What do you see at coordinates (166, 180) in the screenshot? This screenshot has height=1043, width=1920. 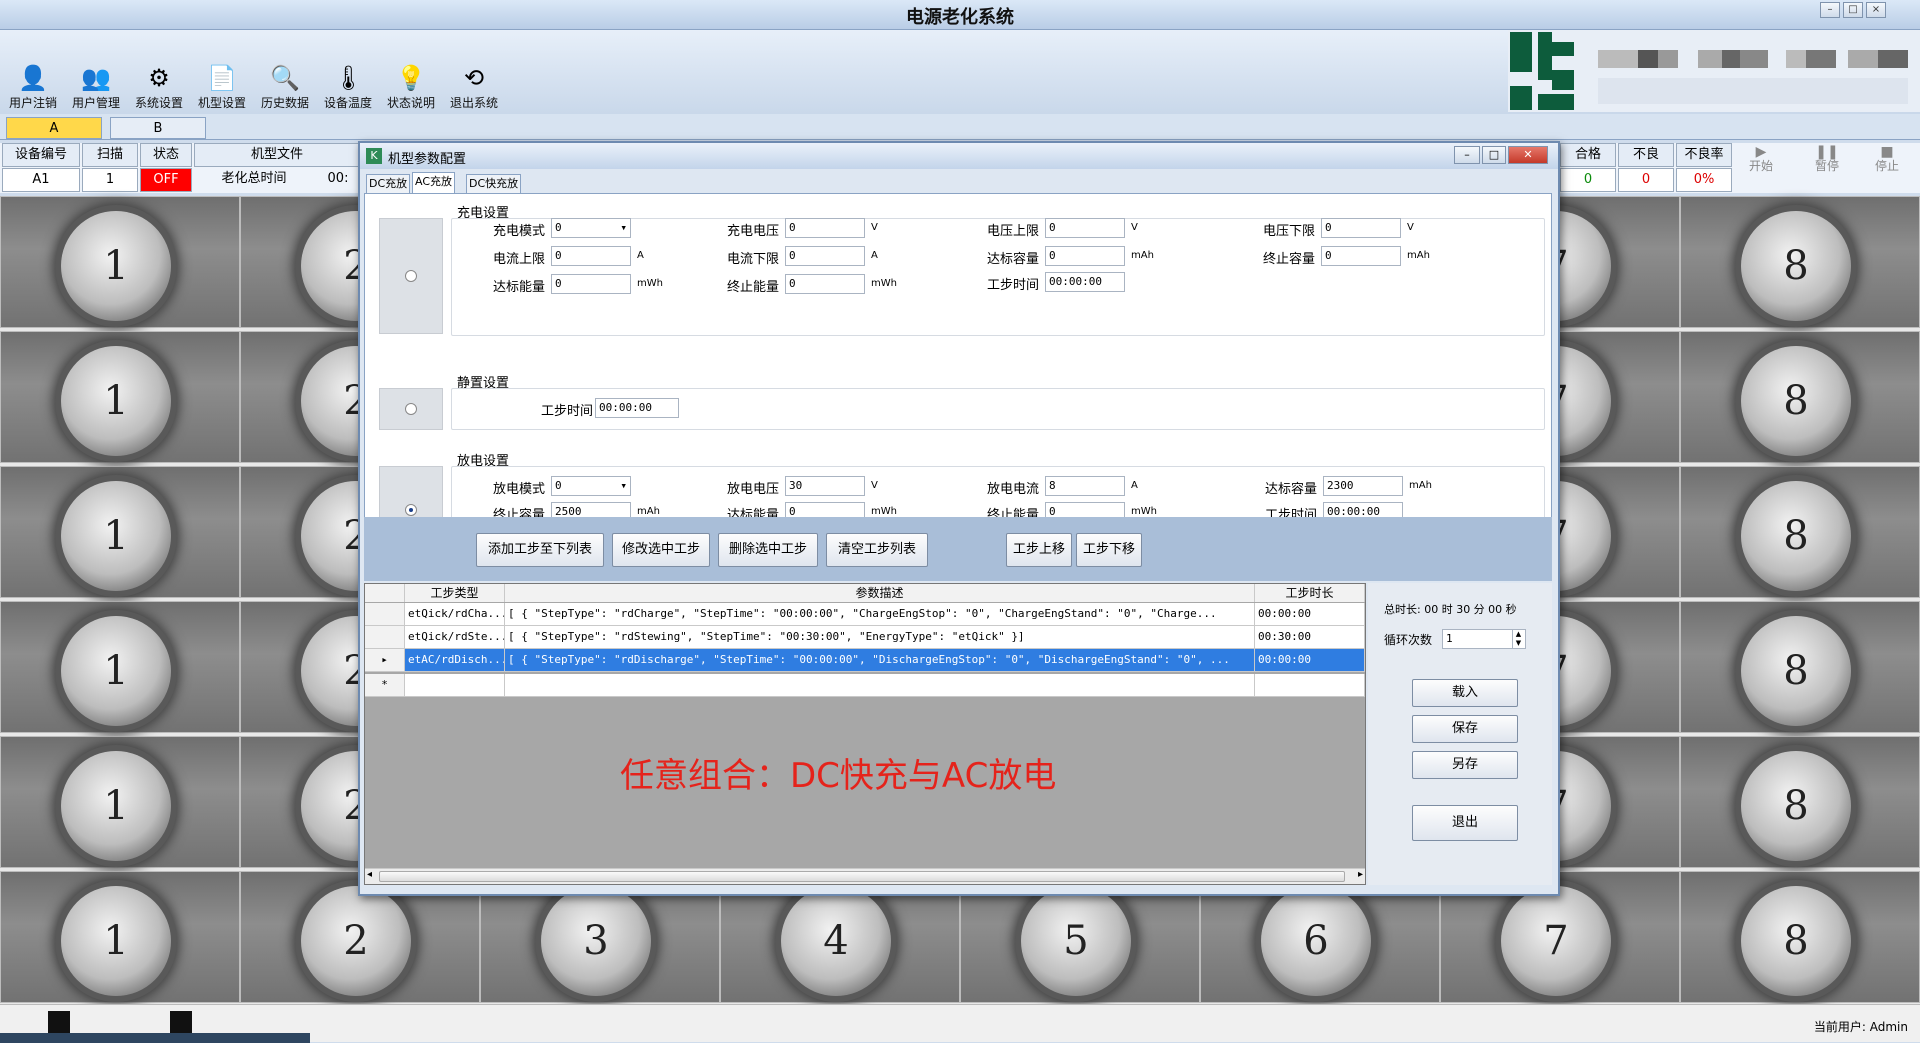 I see `status-off-badge: OFF` at bounding box center [166, 180].